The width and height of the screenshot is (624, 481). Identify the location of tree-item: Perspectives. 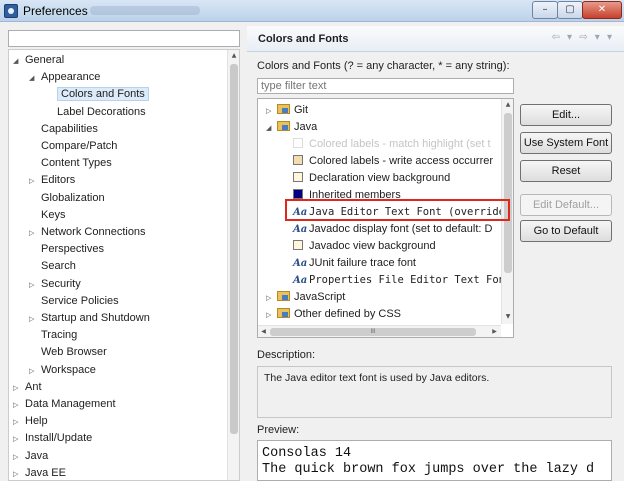
(56, 249).